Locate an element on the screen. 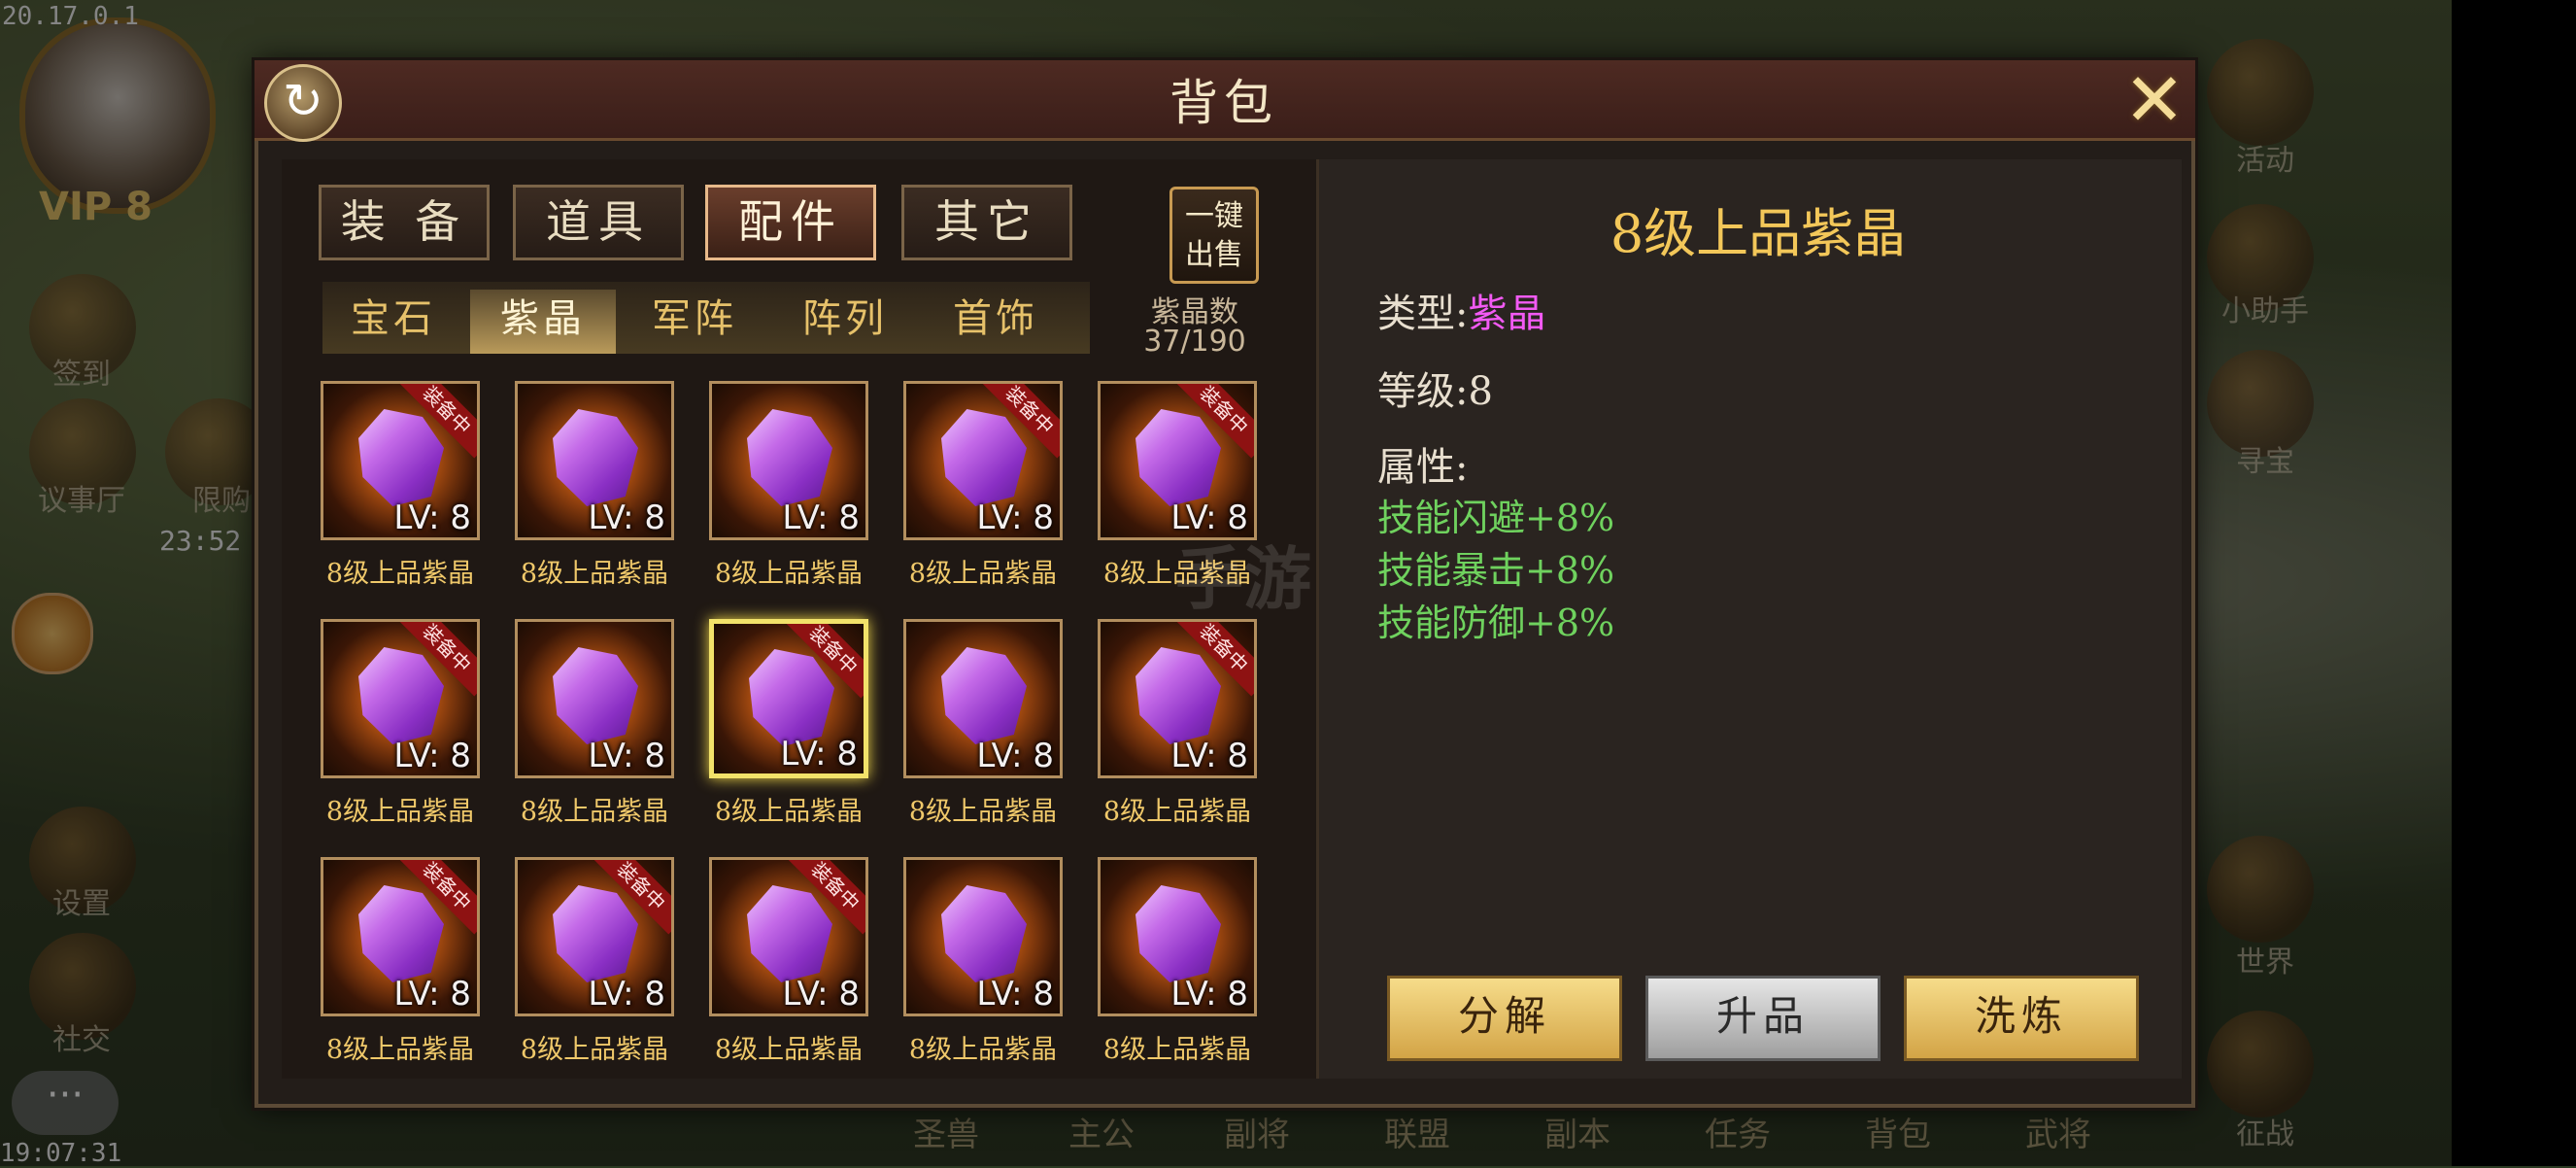  subtab-army-formation: 军阵 is located at coordinates (694, 321).